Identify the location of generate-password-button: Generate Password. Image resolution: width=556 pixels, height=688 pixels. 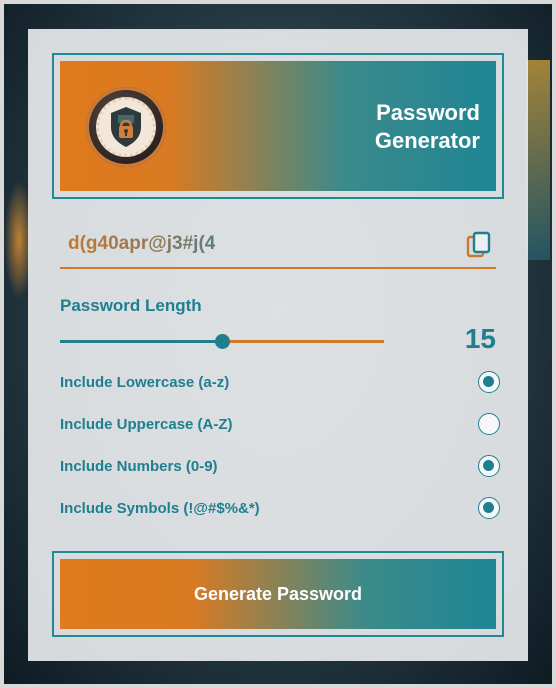
(278, 594).